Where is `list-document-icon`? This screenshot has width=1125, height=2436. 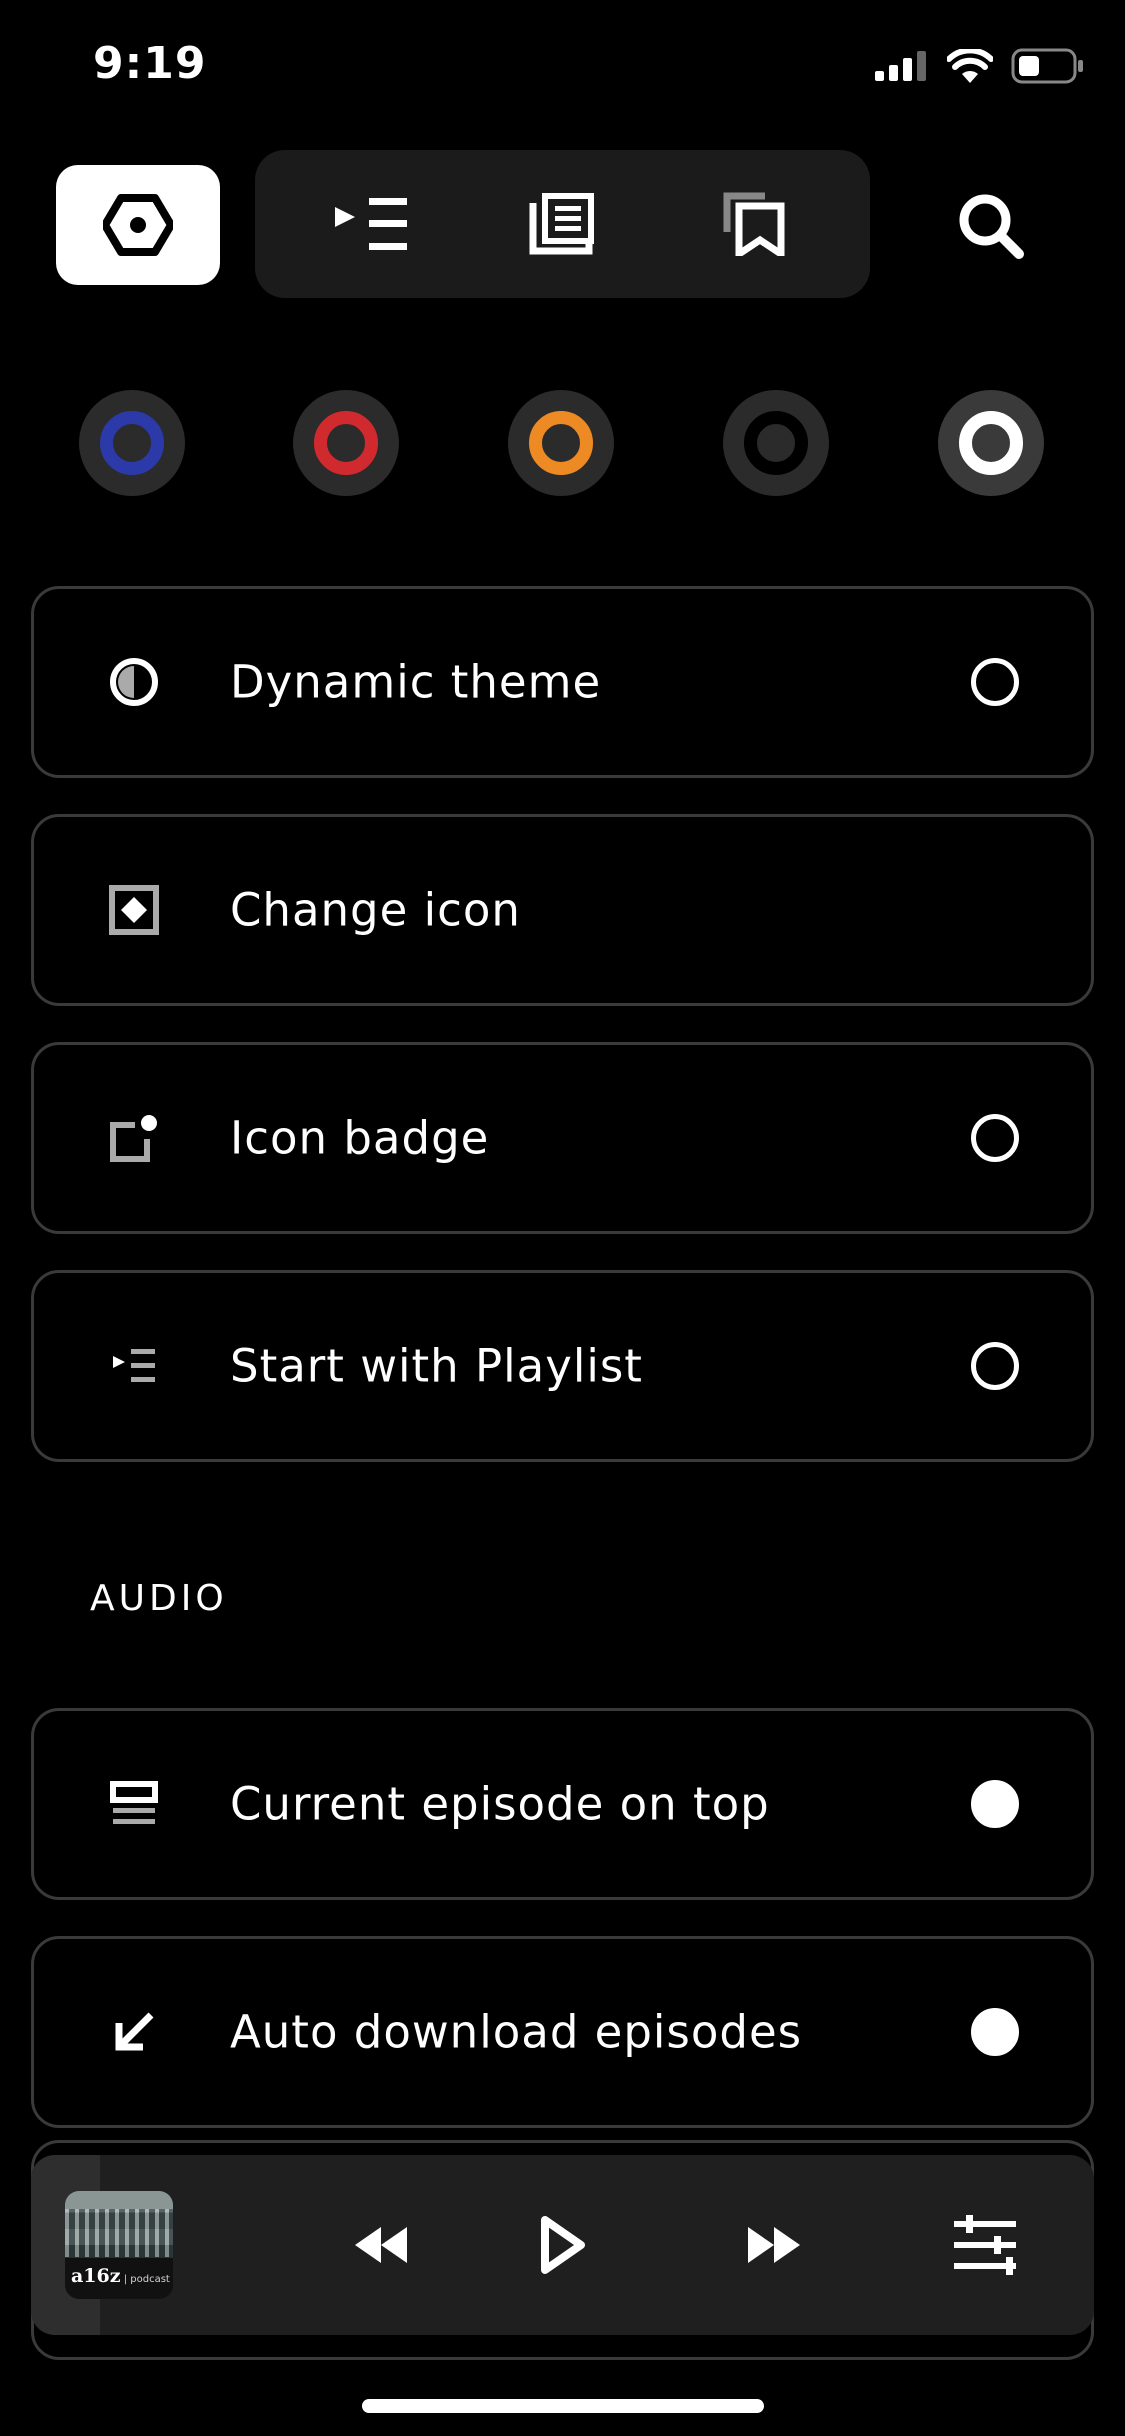
list-document-icon is located at coordinates (562, 224).